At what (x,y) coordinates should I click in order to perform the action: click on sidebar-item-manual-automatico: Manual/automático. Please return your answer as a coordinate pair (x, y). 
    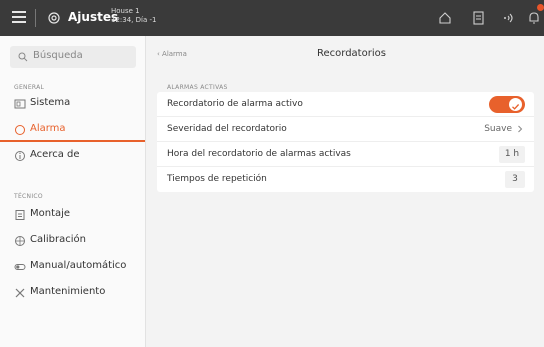
    Looking at the image, I should click on (72, 267).